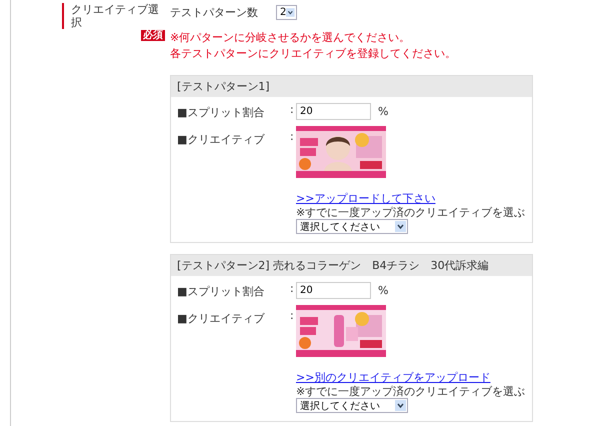 The height and width of the screenshot is (426, 600). What do you see at coordinates (366, 199) in the screenshot?
I see `upload-link: >>アップロードして下さい` at bounding box center [366, 199].